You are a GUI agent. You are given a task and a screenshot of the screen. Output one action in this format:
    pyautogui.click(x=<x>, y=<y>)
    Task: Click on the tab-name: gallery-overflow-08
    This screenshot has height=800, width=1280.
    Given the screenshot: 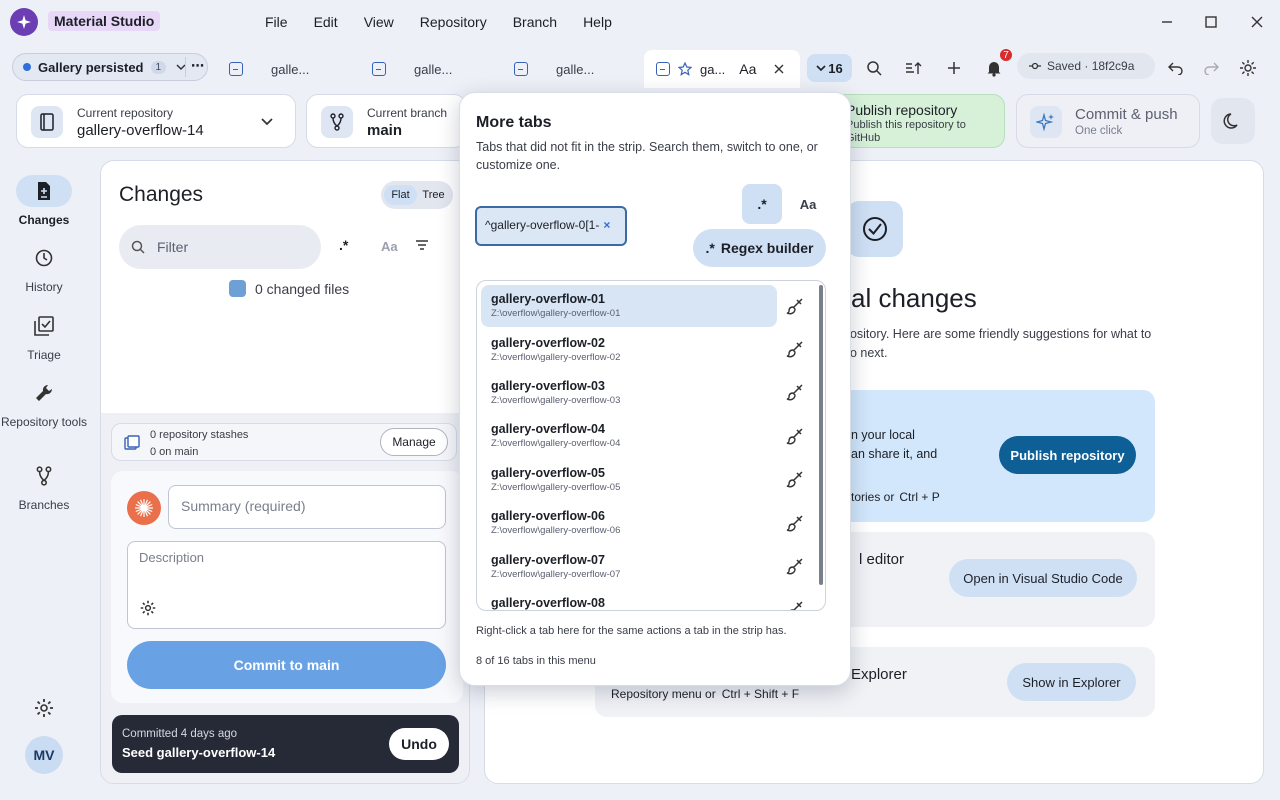 What is the action you would take?
    pyautogui.click(x=548, y=603)
    